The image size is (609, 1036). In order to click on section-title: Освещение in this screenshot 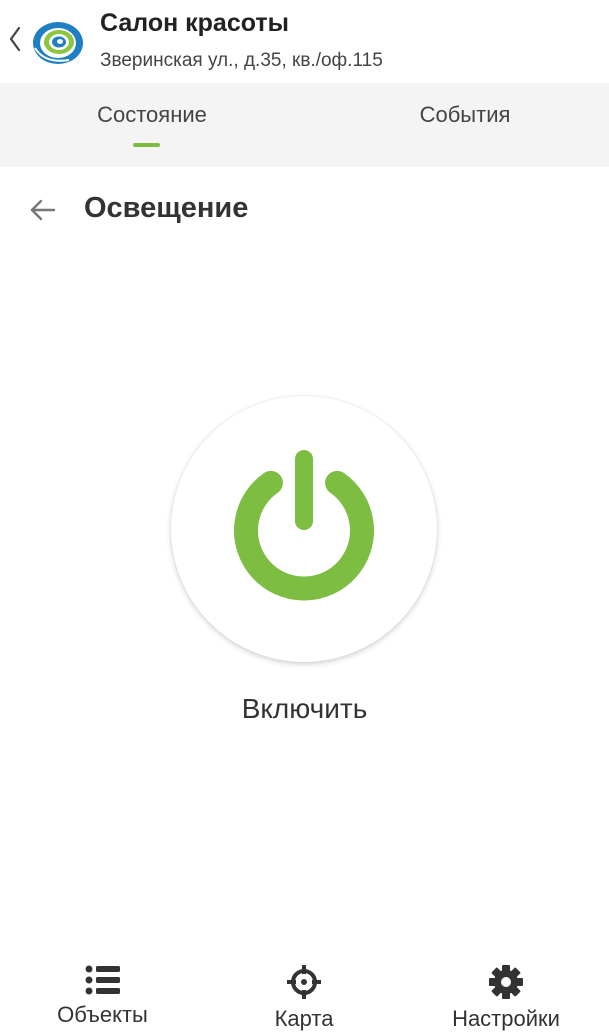, I will do `click(166, 208)`.